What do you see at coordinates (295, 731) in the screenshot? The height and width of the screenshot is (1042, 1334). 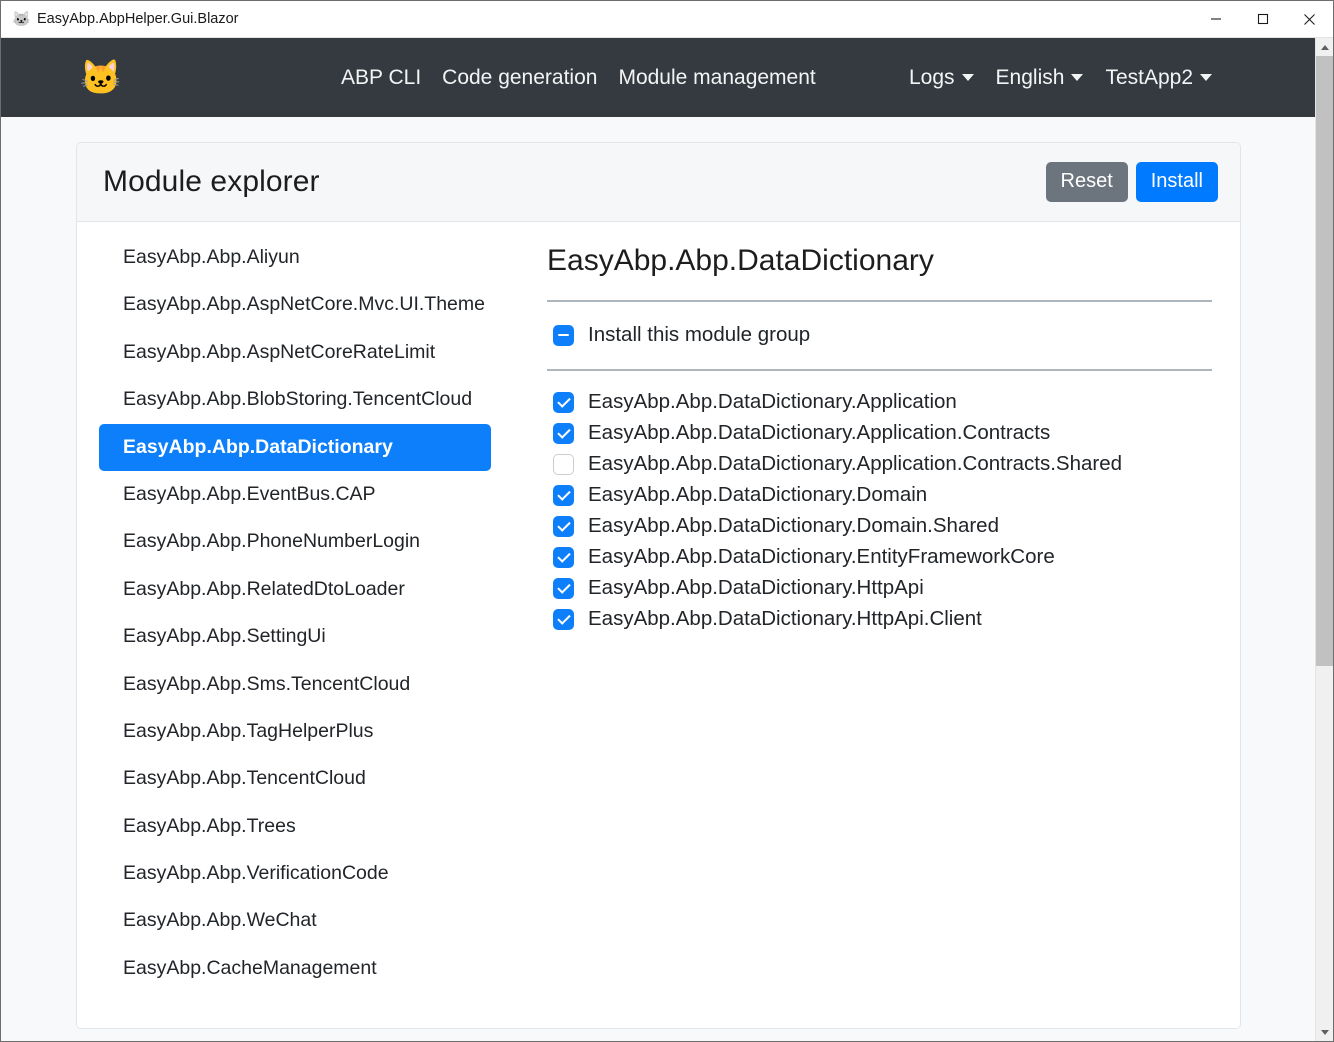 I see `module-list-item: EasyAbp.Abp.TagHelperPlus` at bounding box center [295, 731].